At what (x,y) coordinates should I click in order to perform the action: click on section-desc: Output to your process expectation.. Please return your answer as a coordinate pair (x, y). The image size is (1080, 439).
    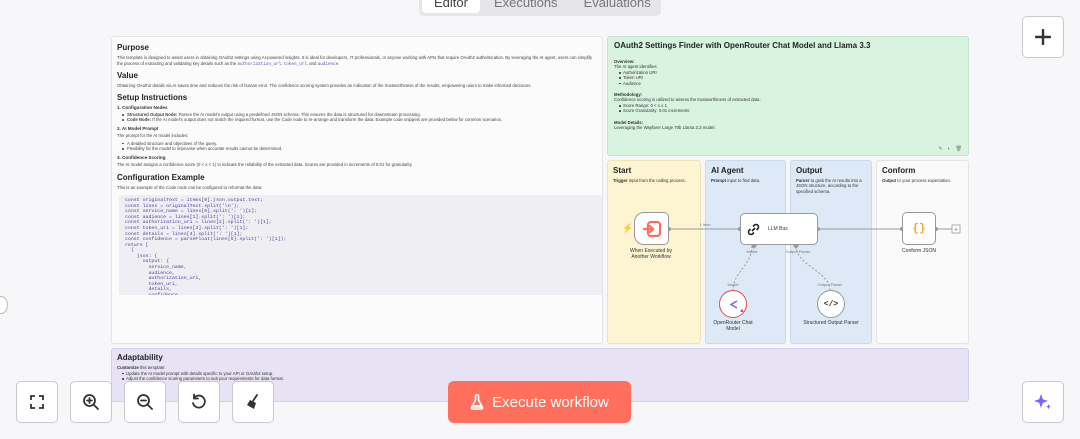
    Looking at the image, I should click on (917, 180).